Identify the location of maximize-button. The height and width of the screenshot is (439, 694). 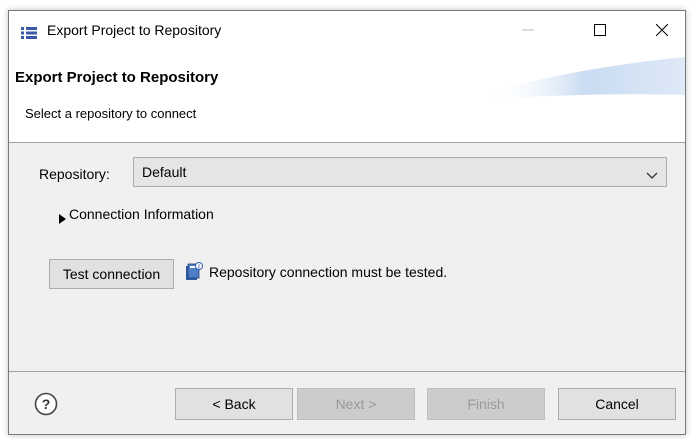
(600, 31).